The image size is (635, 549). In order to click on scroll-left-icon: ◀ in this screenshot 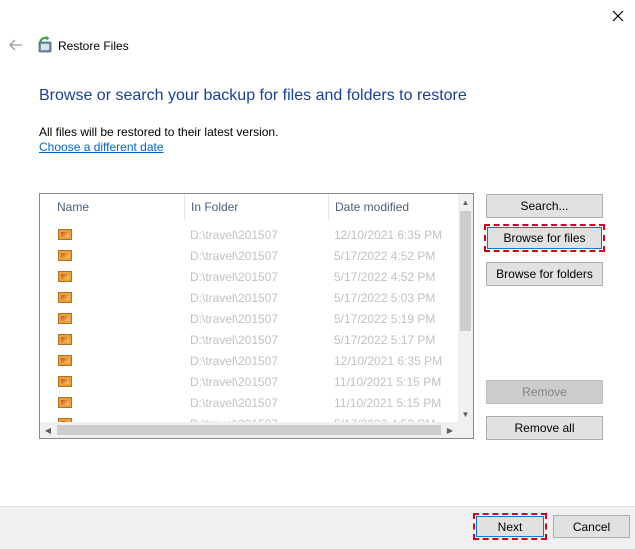, I will do `click(48, 430)`.